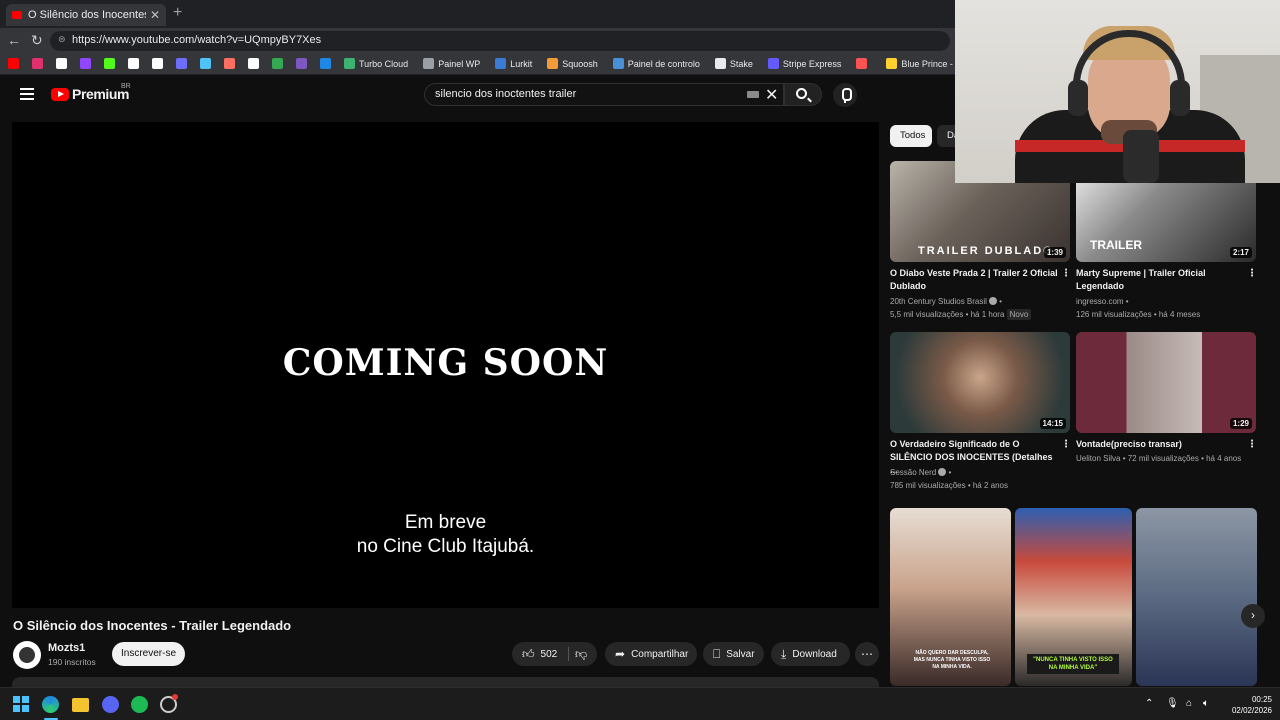  What do you see at coordinates (80, 705) in the screenshot?
I see `file-explorer-icon` at bounding box center [80, 705].